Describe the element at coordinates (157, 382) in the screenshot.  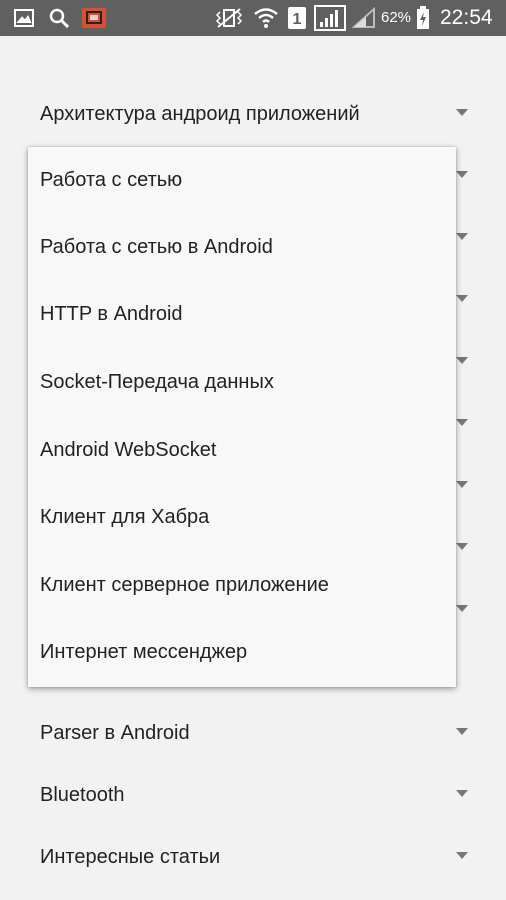
I see `popup-item-label: Socket-Передача данных` at that location.